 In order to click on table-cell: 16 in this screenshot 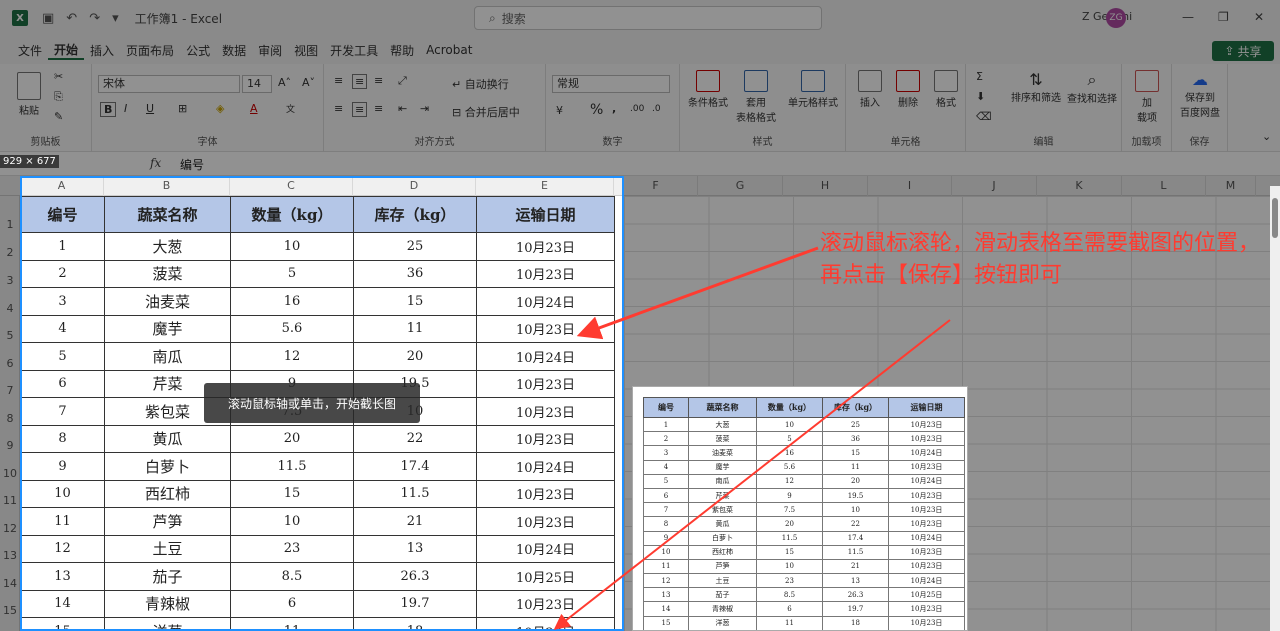, I will do `click(292, 301)`.